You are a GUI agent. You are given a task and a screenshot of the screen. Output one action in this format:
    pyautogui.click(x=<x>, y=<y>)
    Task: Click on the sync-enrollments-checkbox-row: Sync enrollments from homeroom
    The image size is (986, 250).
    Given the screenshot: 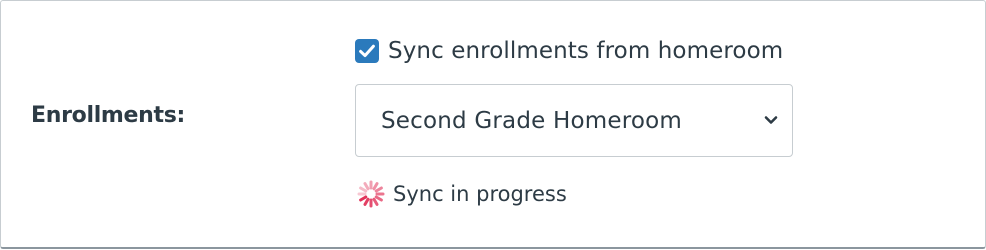 What is the action you would take?
    pyautogui.click(x=569, y=51)
    